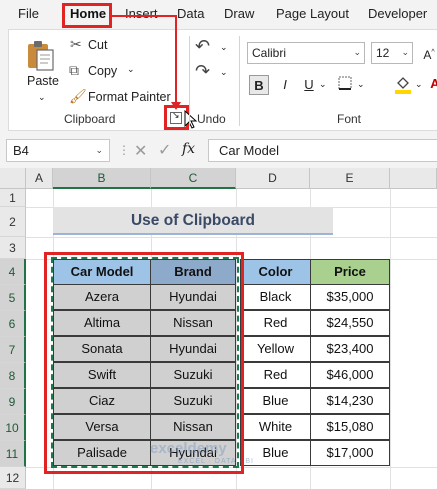 This screenshot has height=489, width=437. What do you see at coordinates (350, 349) in the screenshot?
I see `table-cell: $23,400` at bounding box center [350, 349].